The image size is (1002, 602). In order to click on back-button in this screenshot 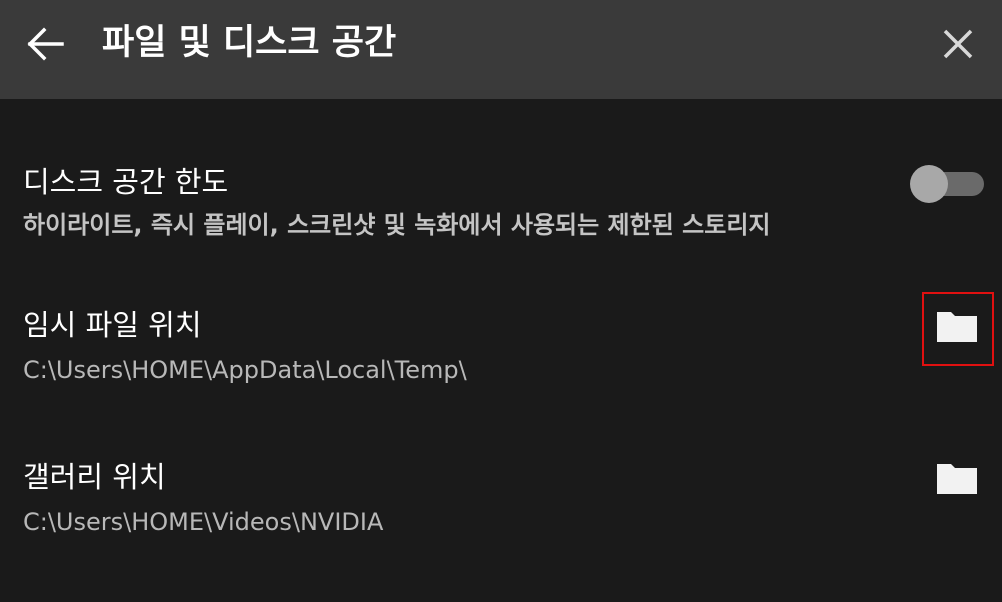, I will do `click(47, 44)`.